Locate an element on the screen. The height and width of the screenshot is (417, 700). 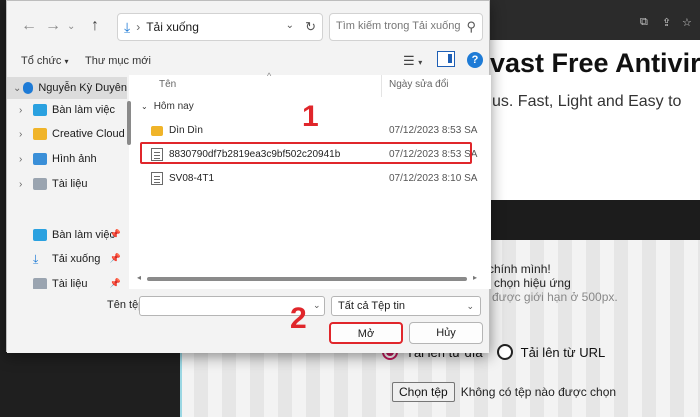
sidebar-item-quick-downloads: › ⤓ Tải xuống 📌 is located at coordinates (67, 259).